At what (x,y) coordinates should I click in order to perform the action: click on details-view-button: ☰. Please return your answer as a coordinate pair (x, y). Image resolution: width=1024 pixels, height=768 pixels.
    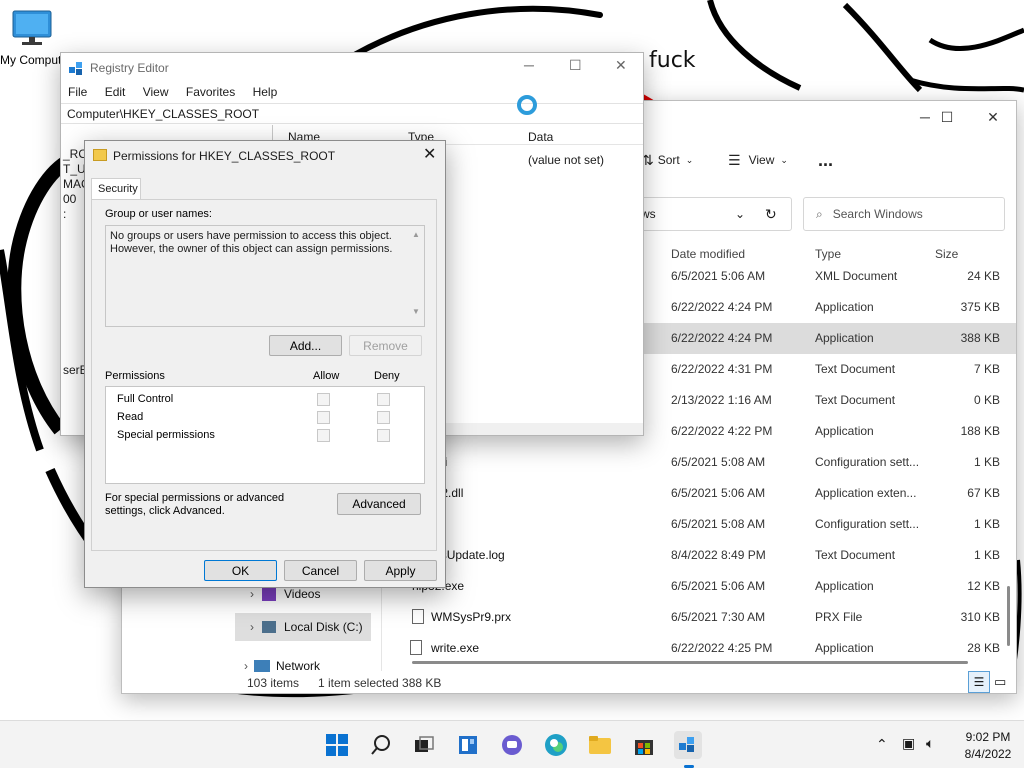
    Looking at the image, I should click on (979, 682).